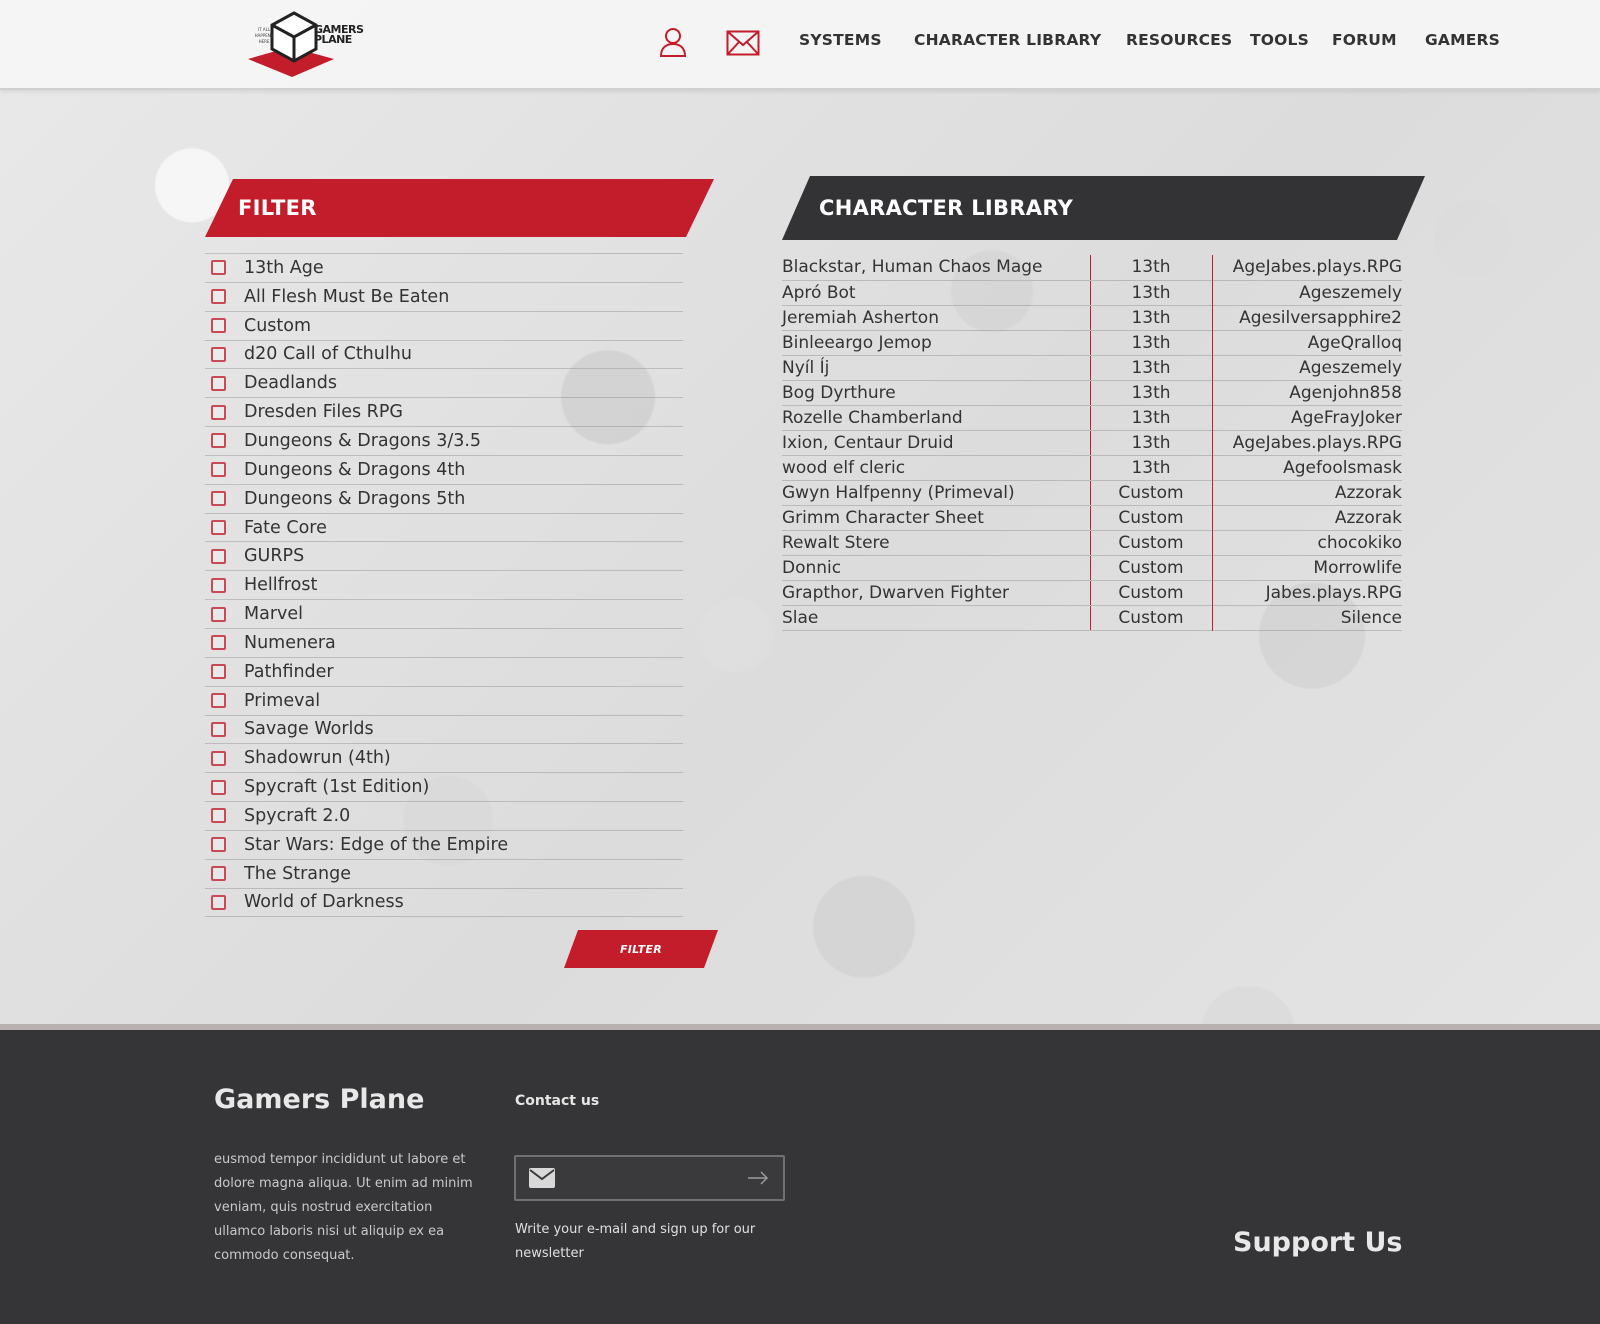 The height and width of the screenshot is (1324, 1600). What do you see at coordinates (1307, 468) in the screenshot?
I see `character-gamer: Agefoolsmask` at bounding box center [1307, 468].